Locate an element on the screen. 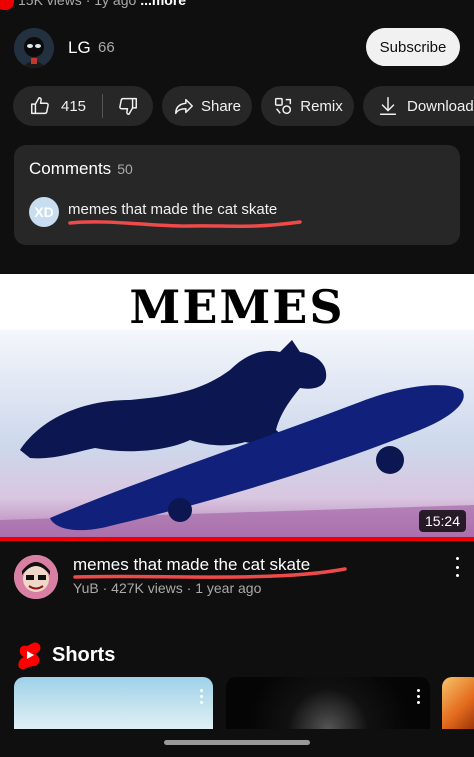 The image size is (474, 757). comments-header: Comments 50 is located at coordinates (81, 169).